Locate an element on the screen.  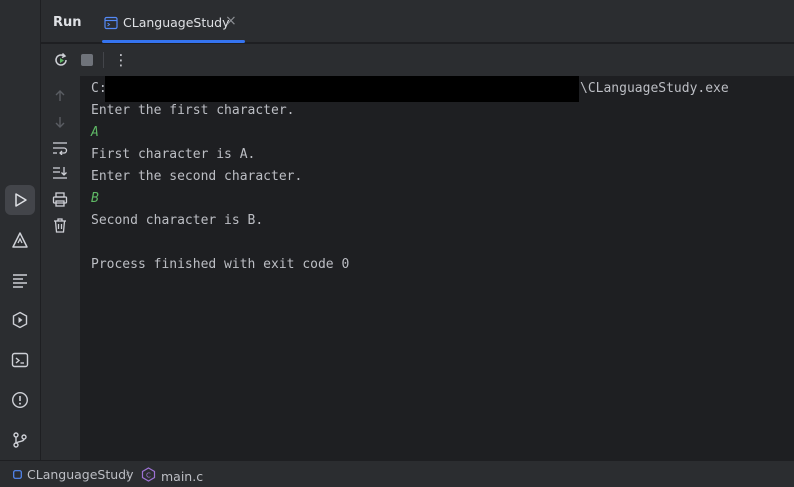
breadcrumb-file: C main.c is located at coordinates (172, 476).